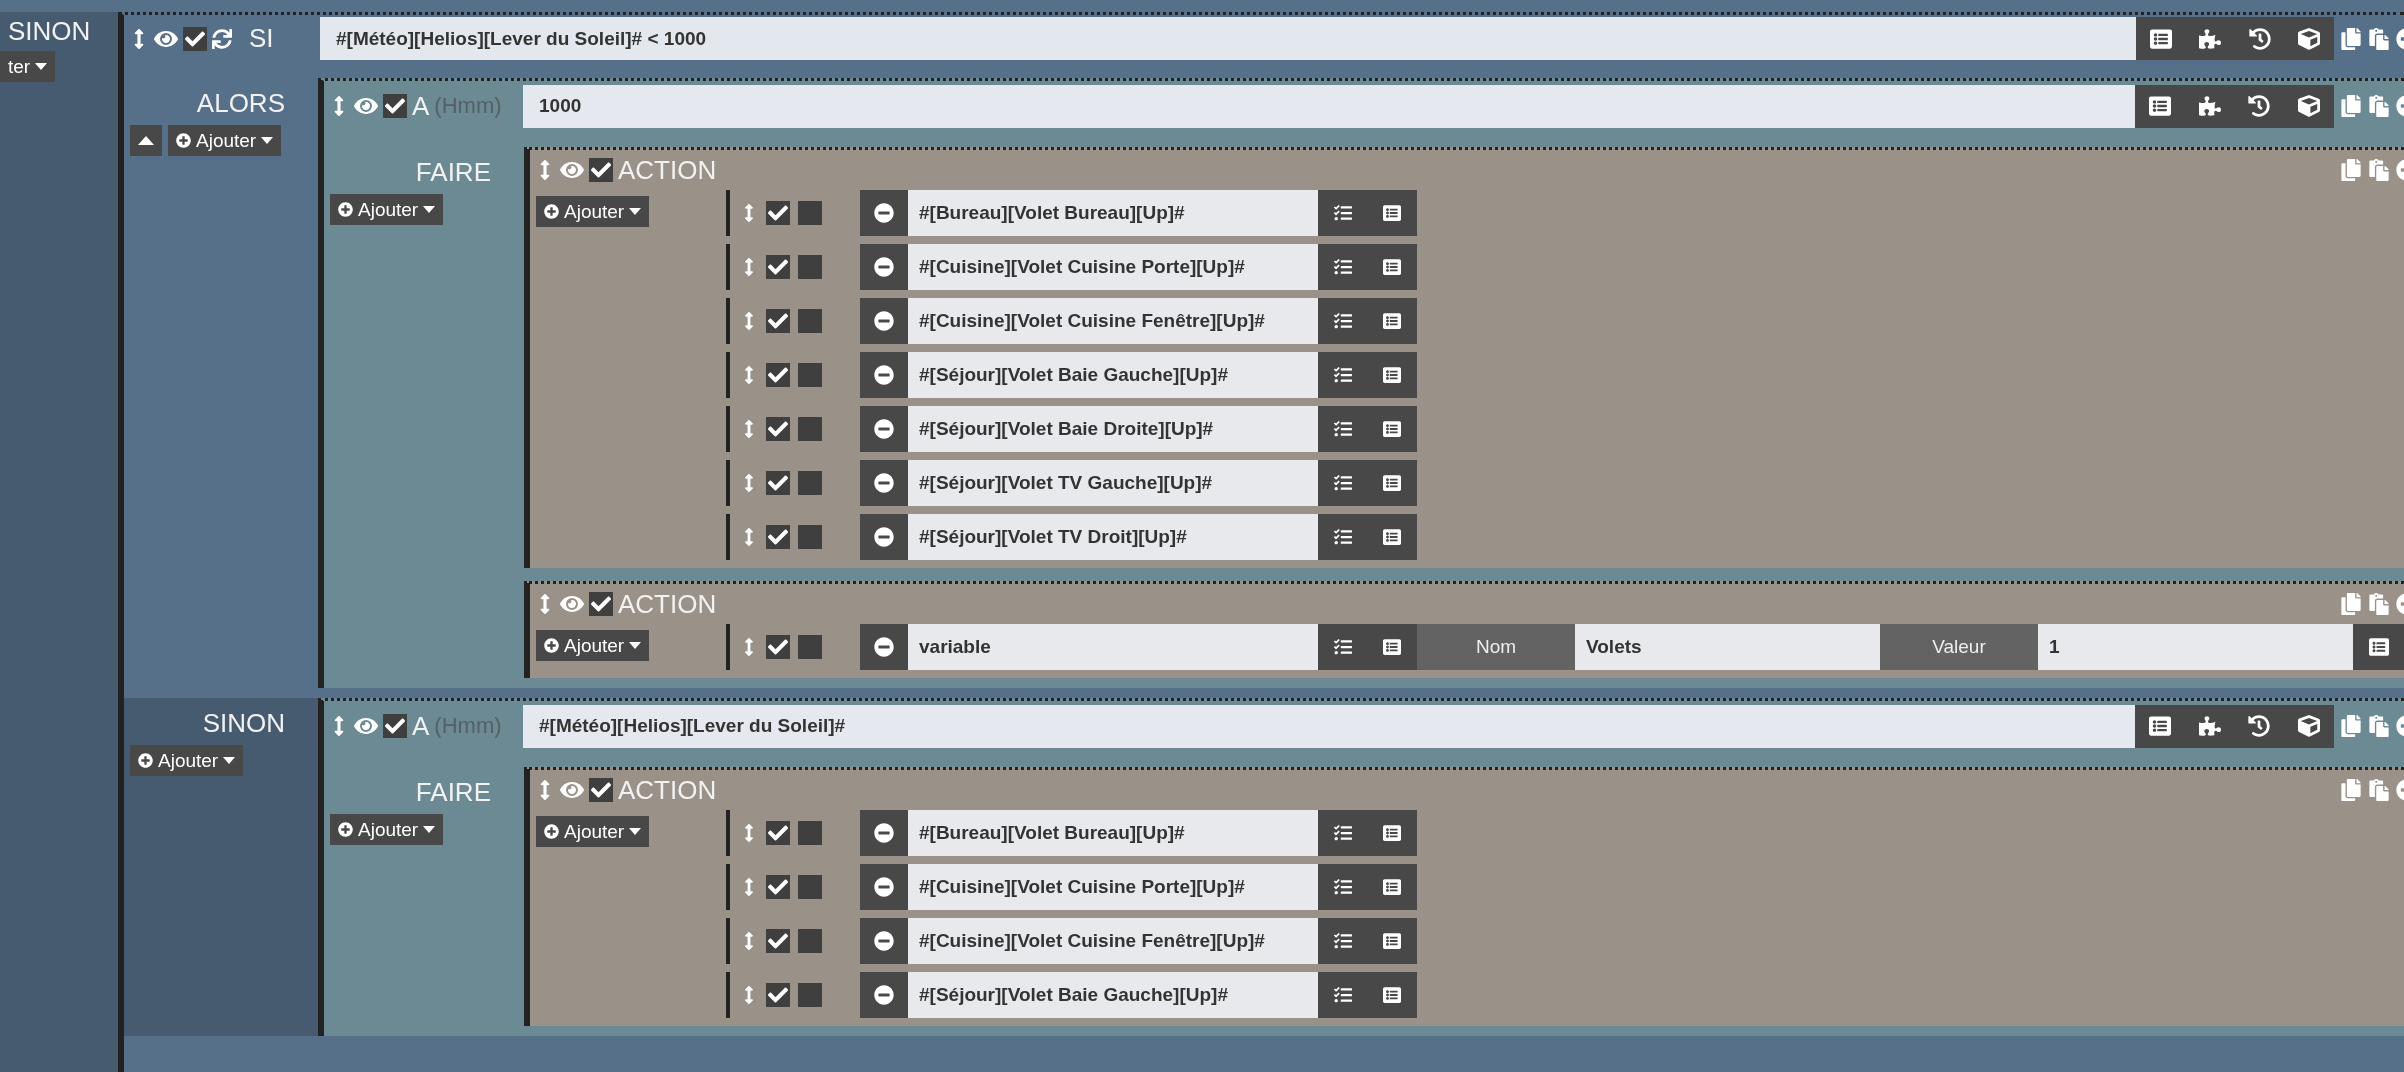 The image size is (2404, 1072). What do you see at coordinates (1329, 726) in the screenshot?
I see `expression-field: #[Météo][Helios][Lever du Soleil]#` at bounding box center [1329, 726].